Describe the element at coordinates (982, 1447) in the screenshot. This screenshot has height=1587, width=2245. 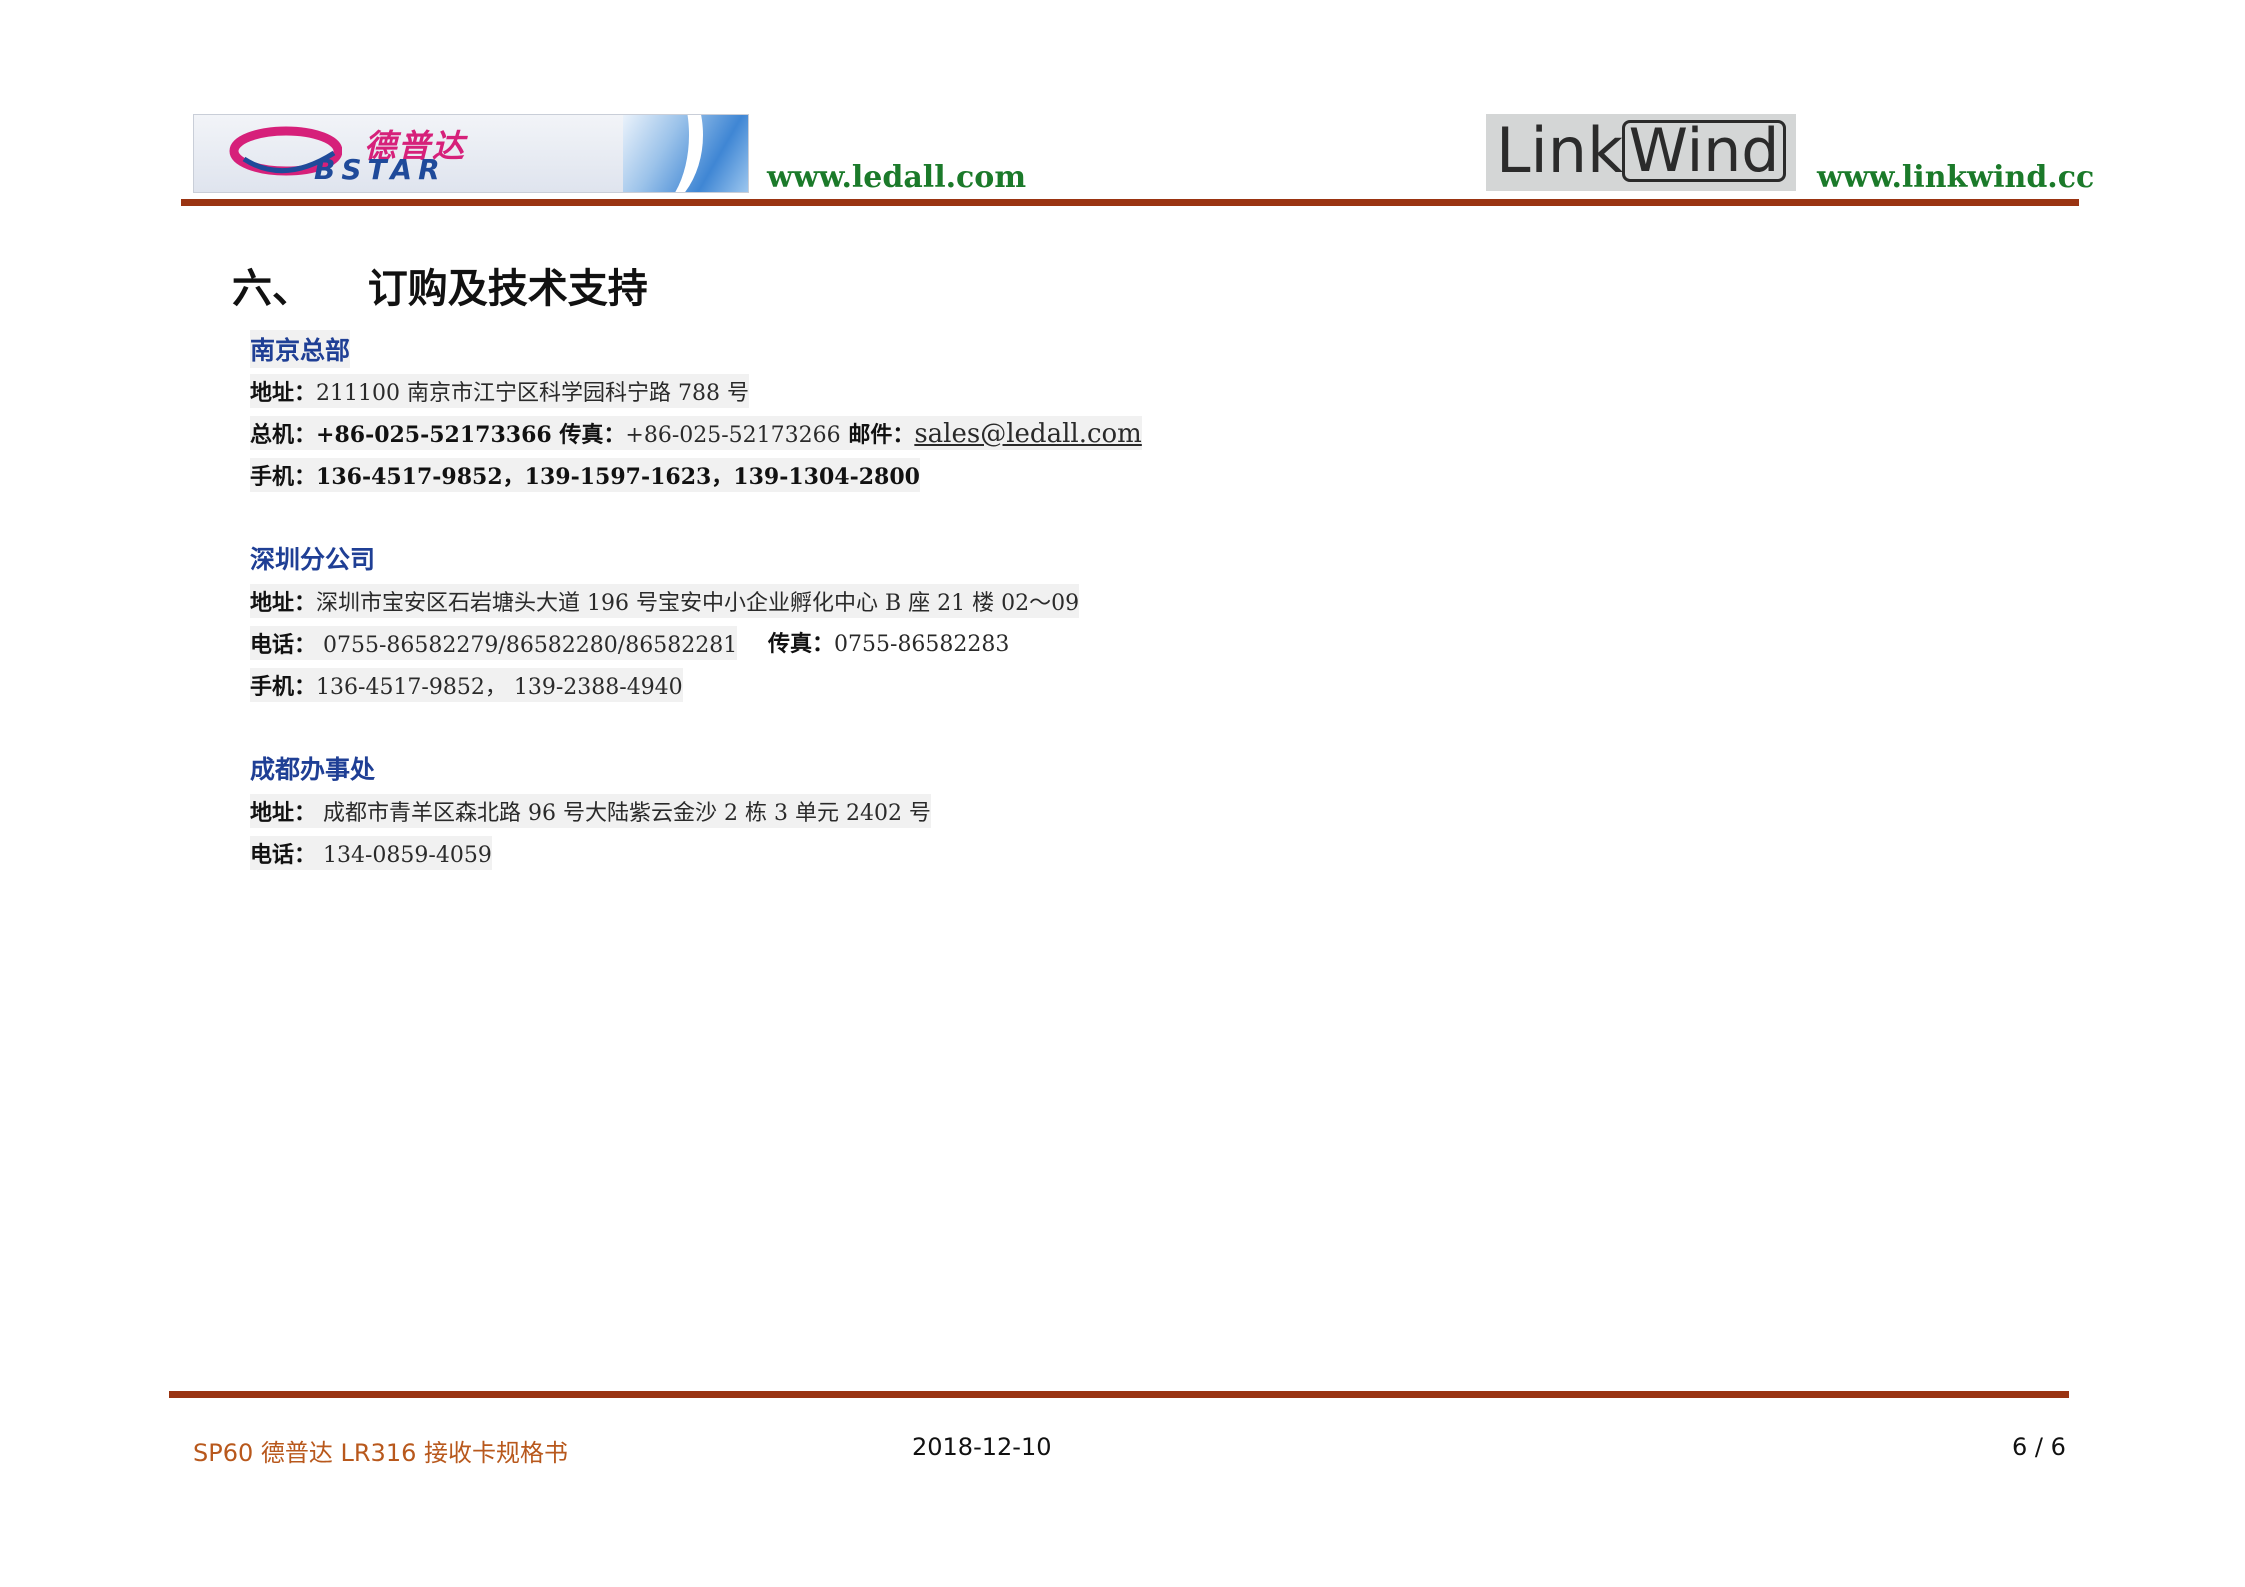
I see `footer-date: 2018-12-10` at that location.